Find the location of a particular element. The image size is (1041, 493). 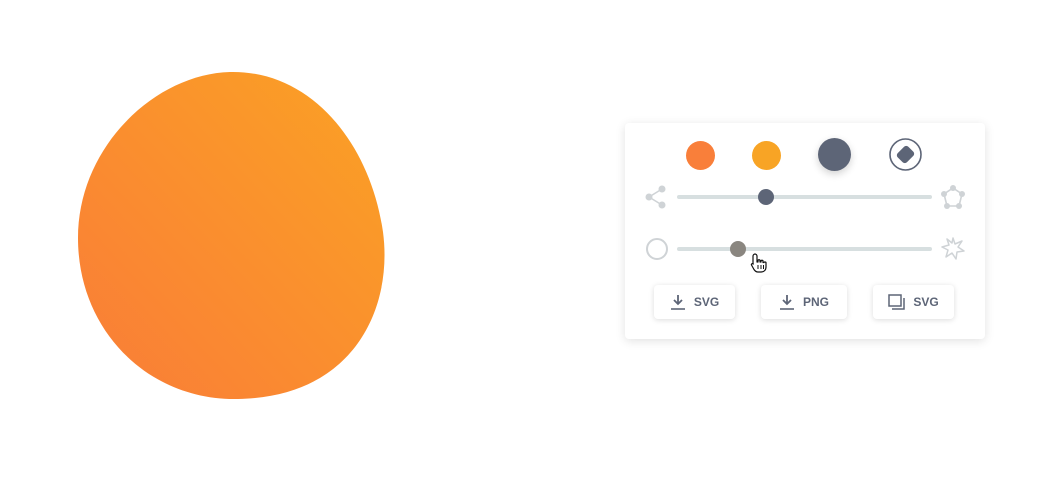

randomize-button is located at coordinates (905, 154).